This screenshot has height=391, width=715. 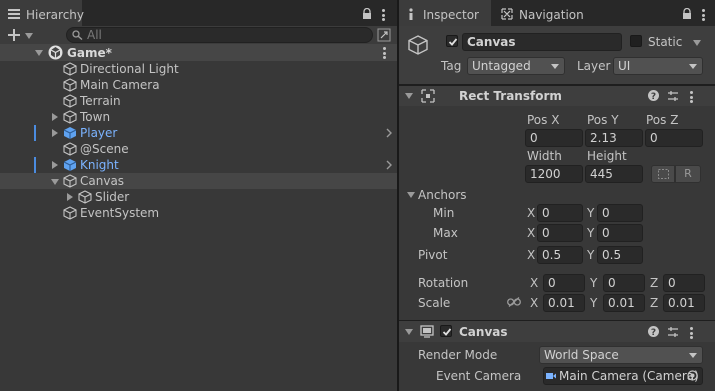 I want to click on max-x-axis: X, so click(x=531, y=233).